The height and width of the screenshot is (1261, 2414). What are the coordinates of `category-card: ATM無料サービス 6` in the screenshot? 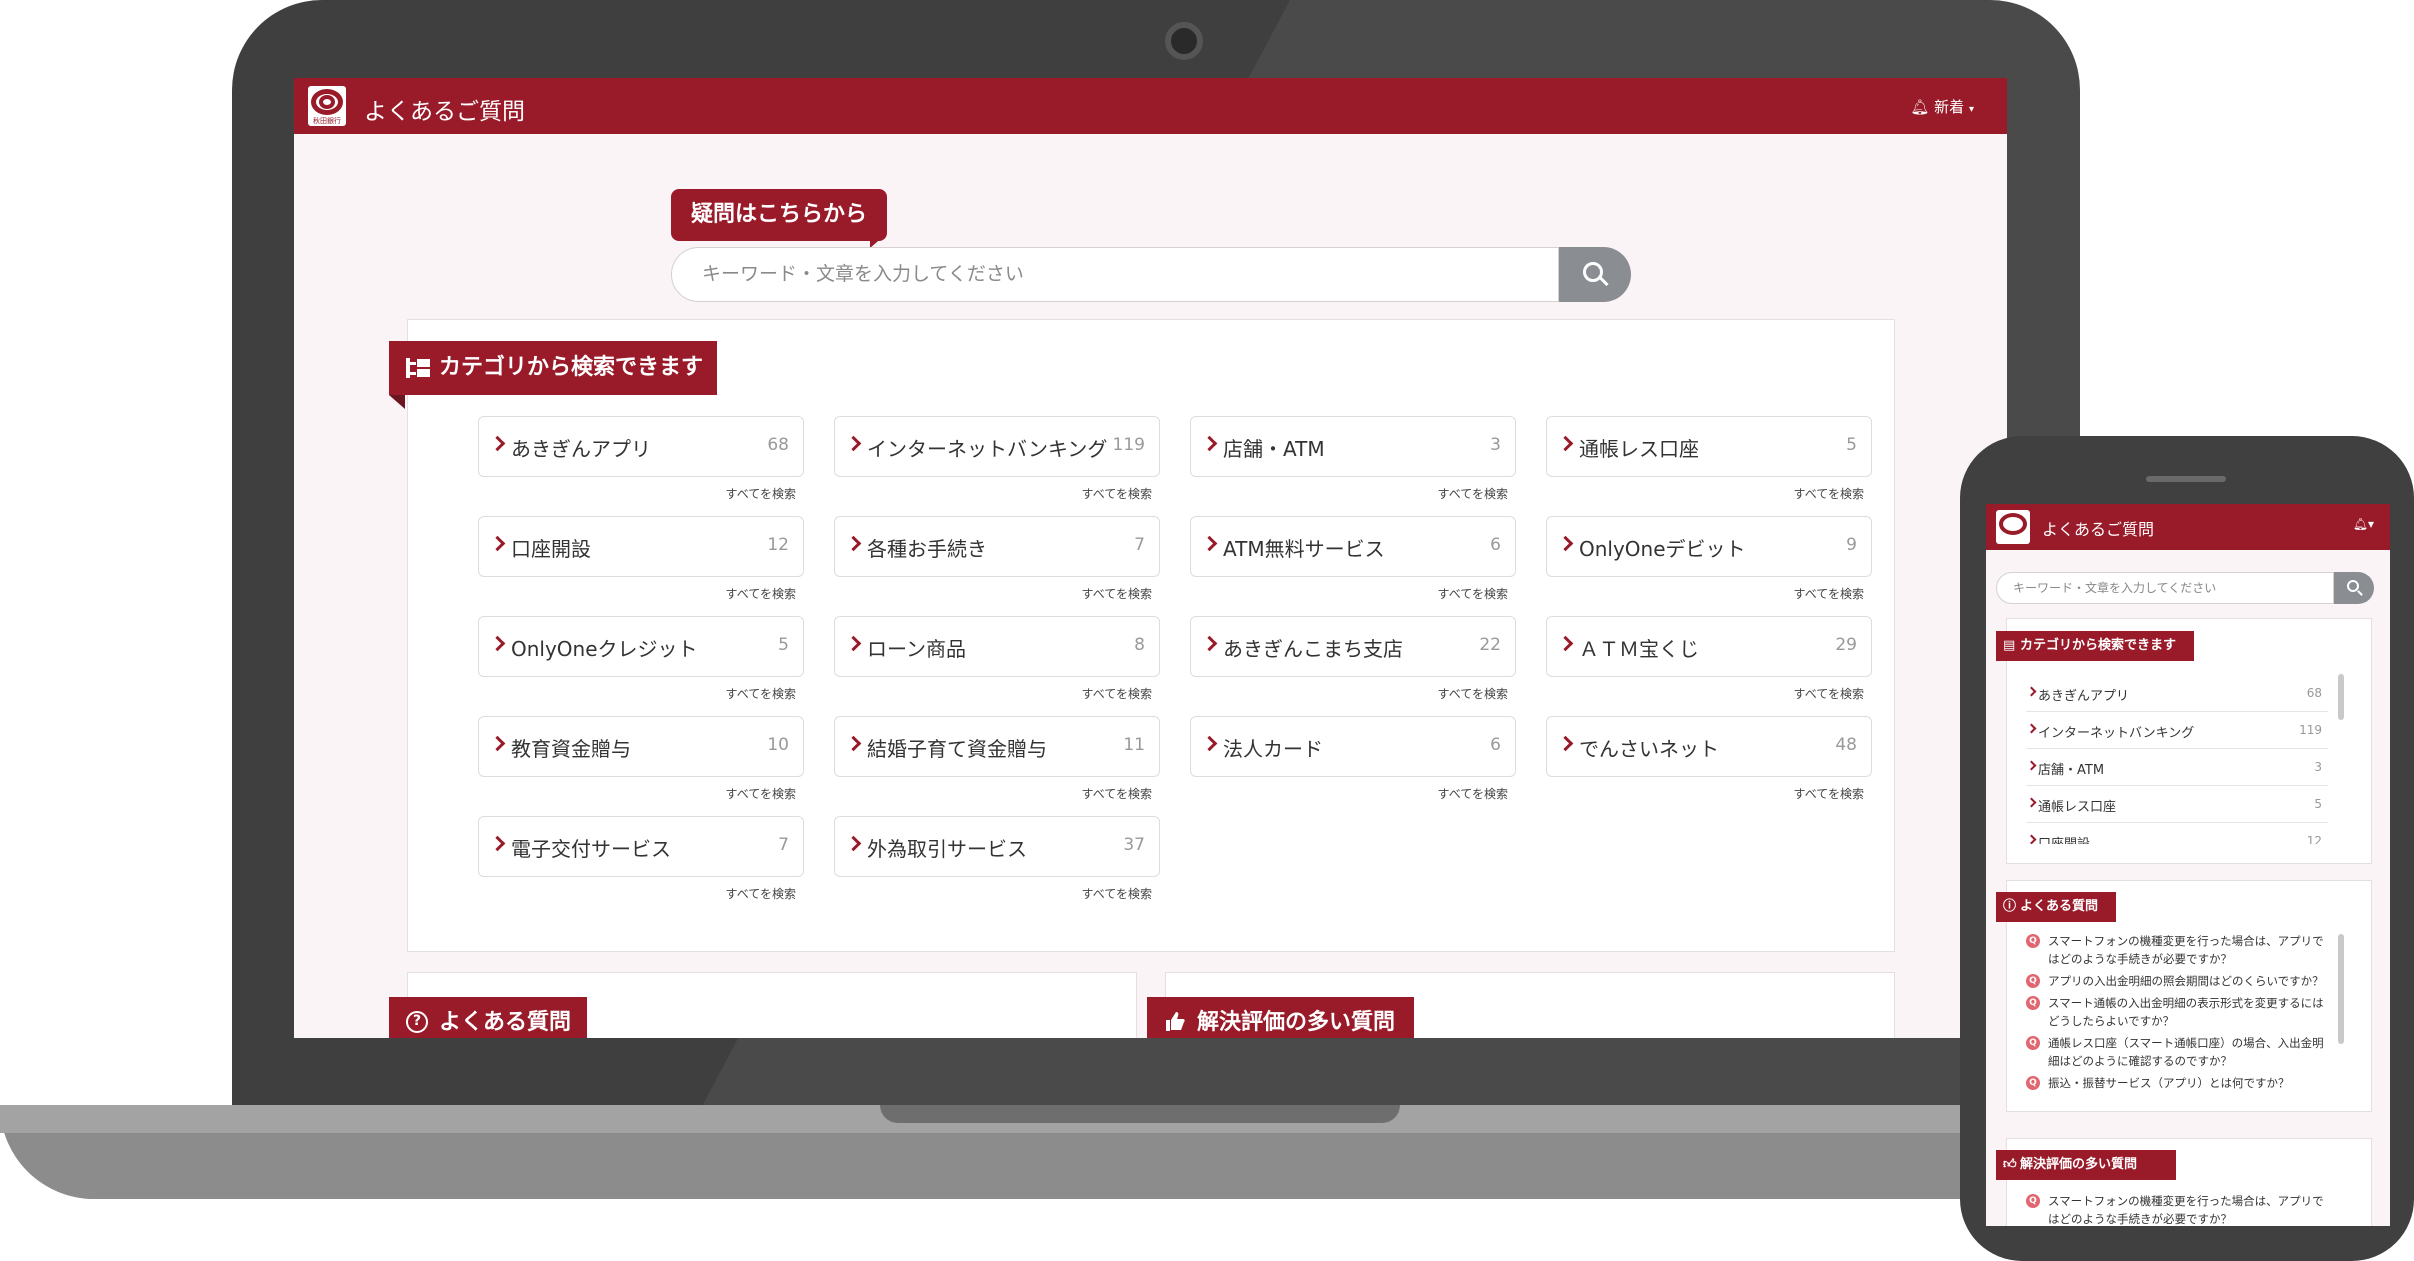 It's located at (1353, 546).